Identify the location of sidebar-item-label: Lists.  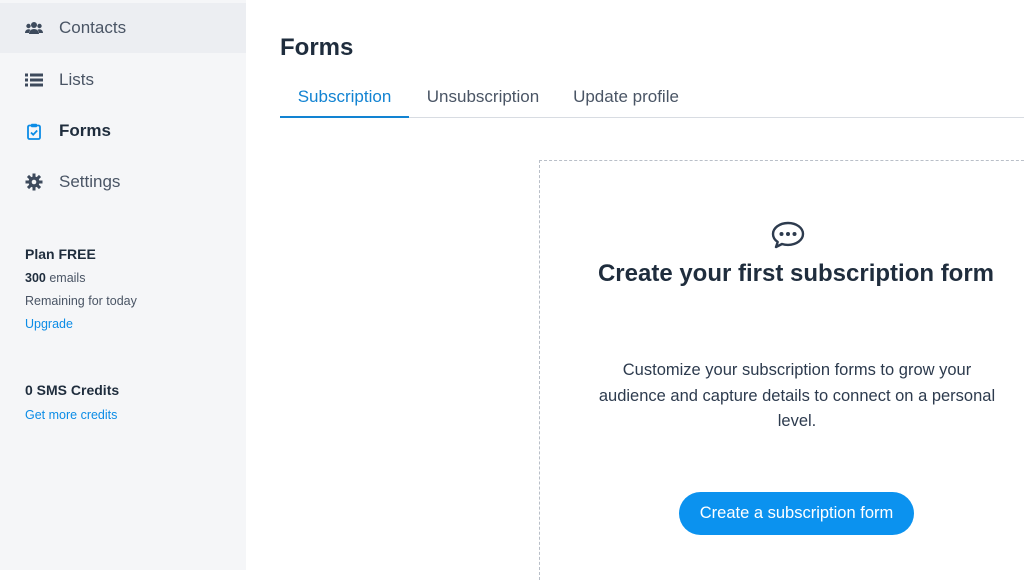
(76, 79).